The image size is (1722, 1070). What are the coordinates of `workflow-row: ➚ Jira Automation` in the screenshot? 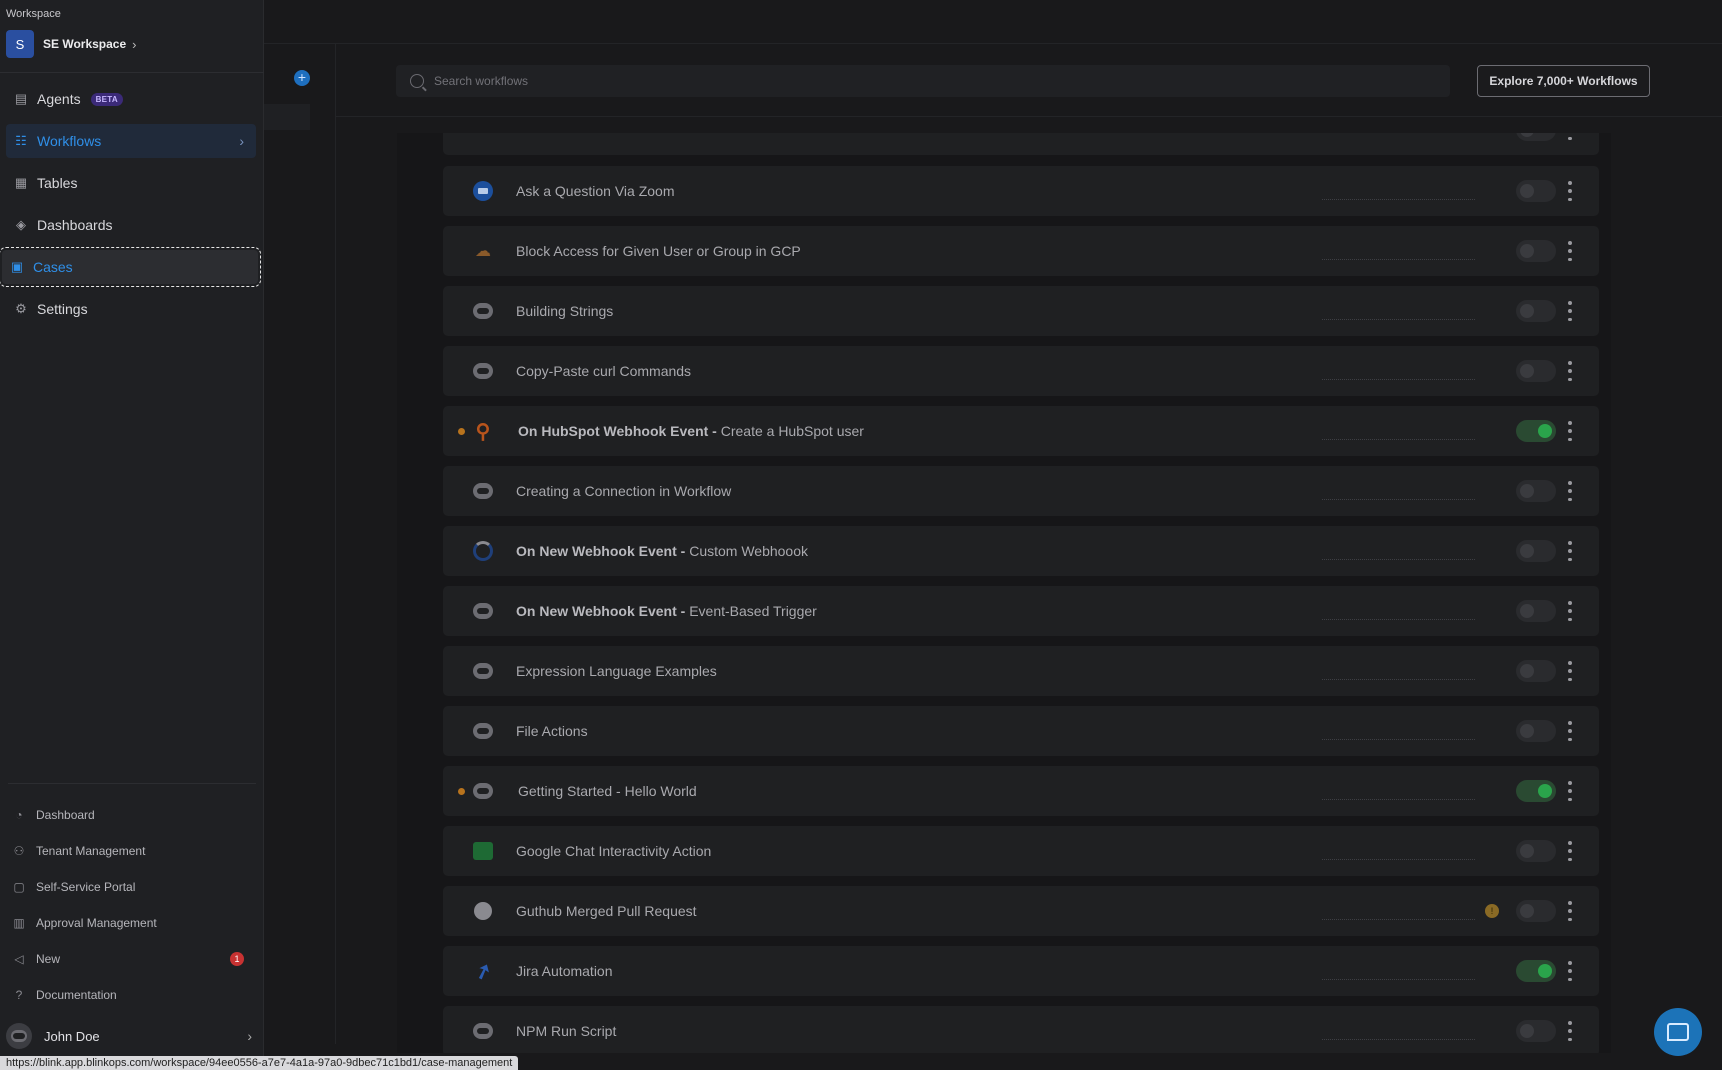 It's located at (1021, 971).